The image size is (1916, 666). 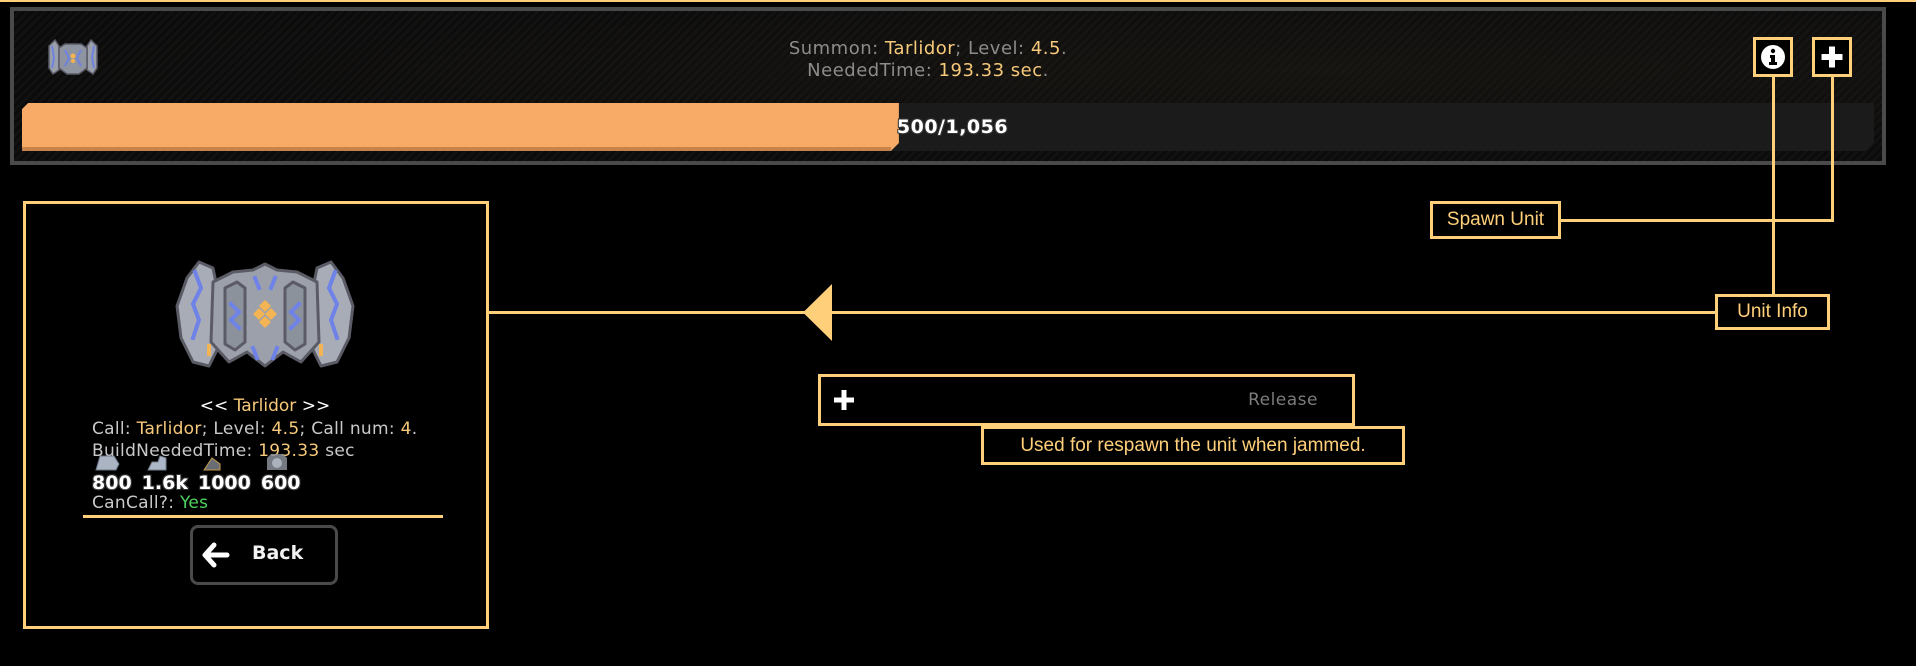 I want to click on unit-info-button, so click(x=1773, y=57).